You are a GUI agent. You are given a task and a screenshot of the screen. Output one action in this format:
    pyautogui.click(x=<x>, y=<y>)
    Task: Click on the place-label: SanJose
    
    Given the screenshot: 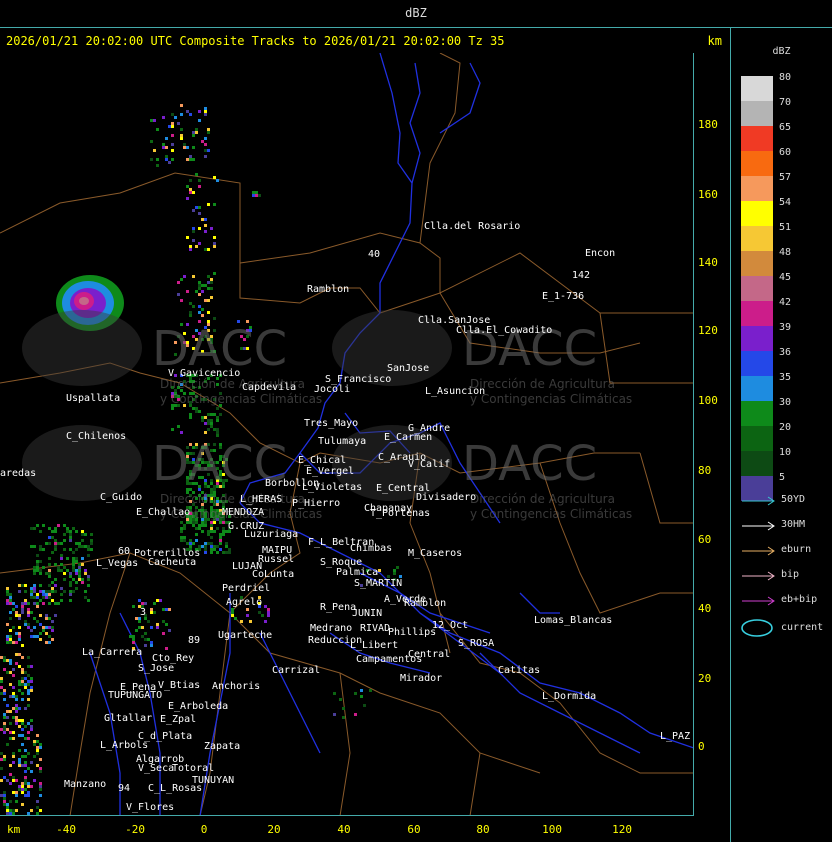 What is the action you would take?
    pyautogui.click(x=408, y=368)
    